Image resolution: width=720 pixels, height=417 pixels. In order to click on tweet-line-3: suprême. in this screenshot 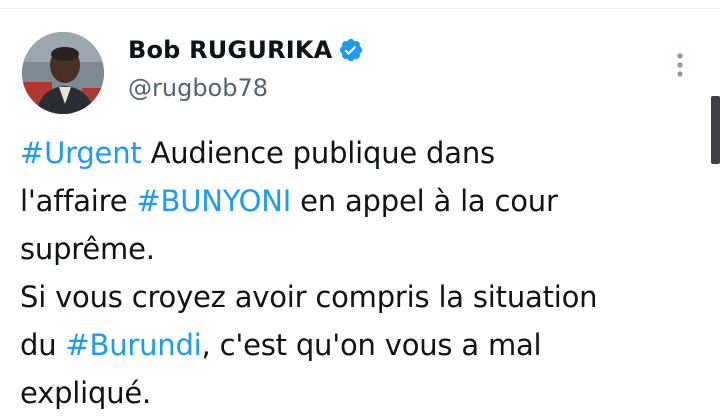, I will do `click(87, 249)`.